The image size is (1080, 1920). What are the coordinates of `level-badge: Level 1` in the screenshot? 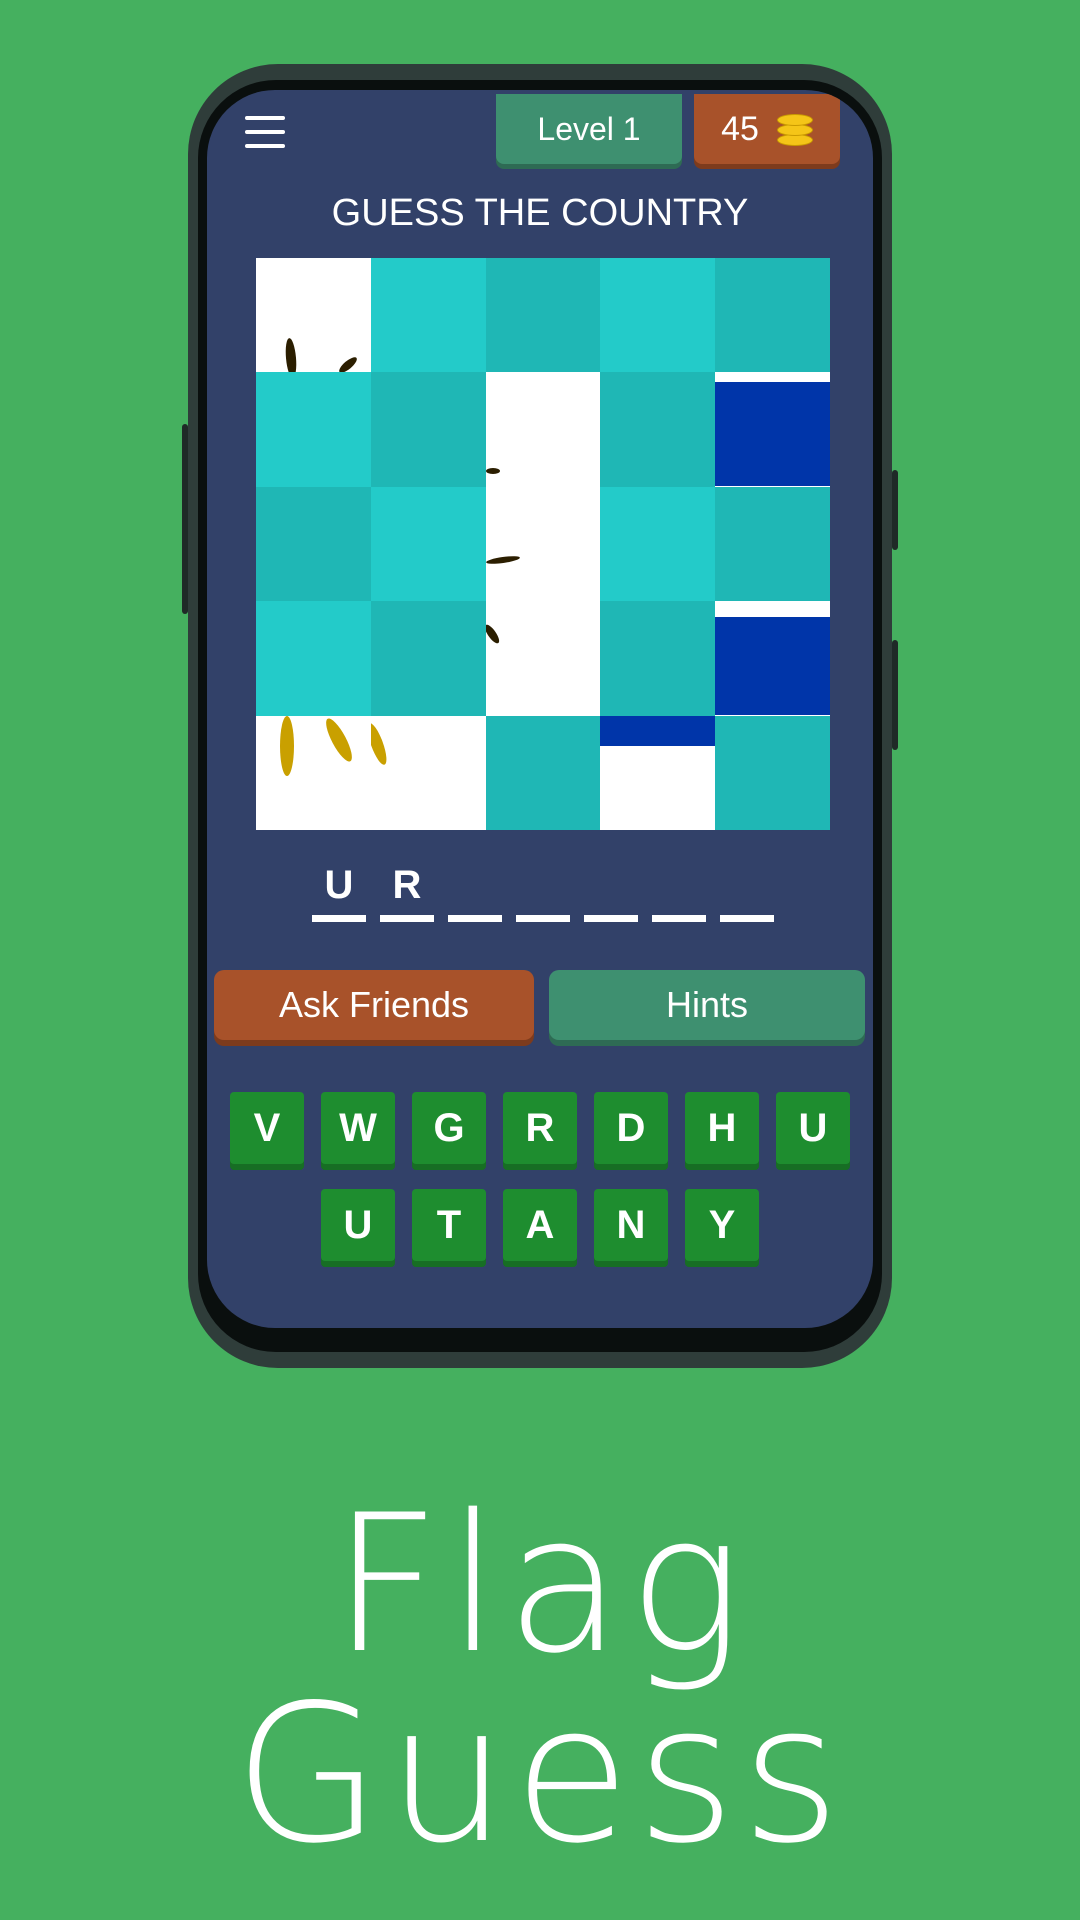 It's located at (589, 129).